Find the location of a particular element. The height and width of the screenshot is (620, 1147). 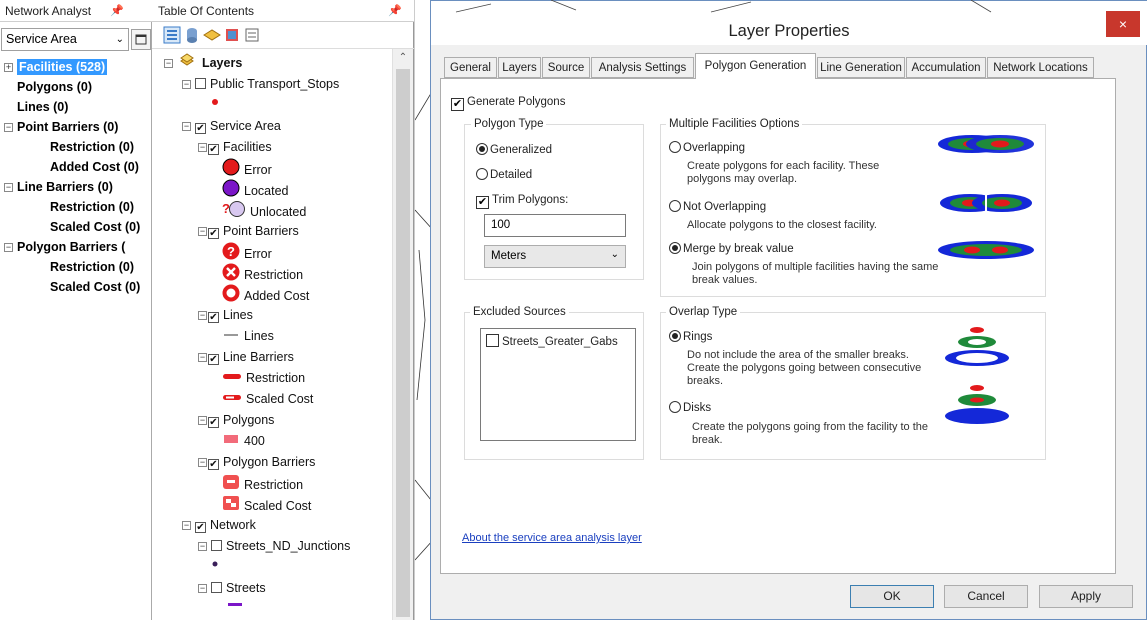

na-tree-item: − Point Barriers (0) is located at coordinates (61, 127).